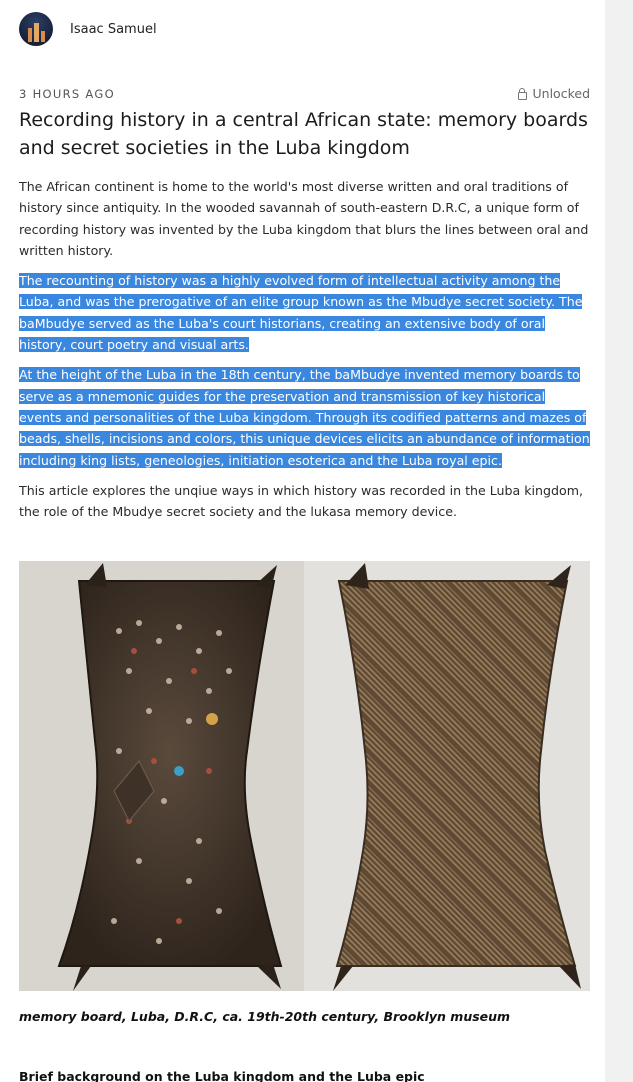  I want to click on board-gold-disc, so click(212, 719).